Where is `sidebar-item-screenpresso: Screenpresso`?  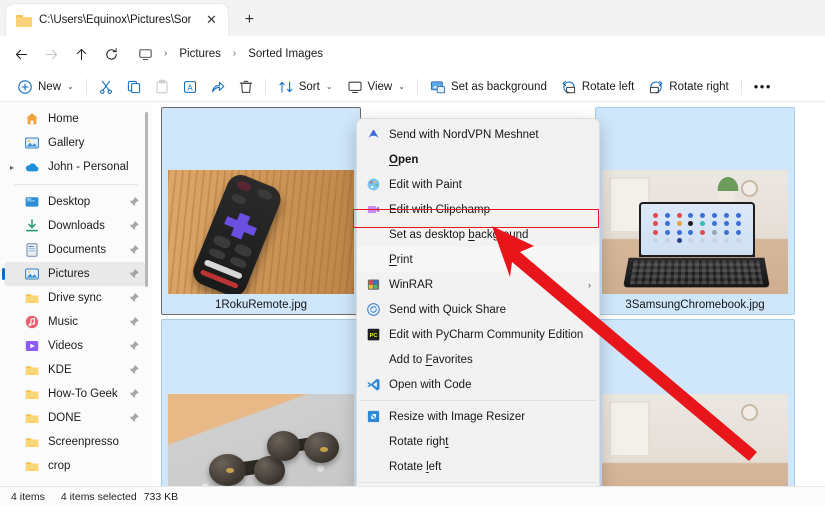 sidebar-item-screenpresso: Screenpresso is located at coordinates (75, 442).